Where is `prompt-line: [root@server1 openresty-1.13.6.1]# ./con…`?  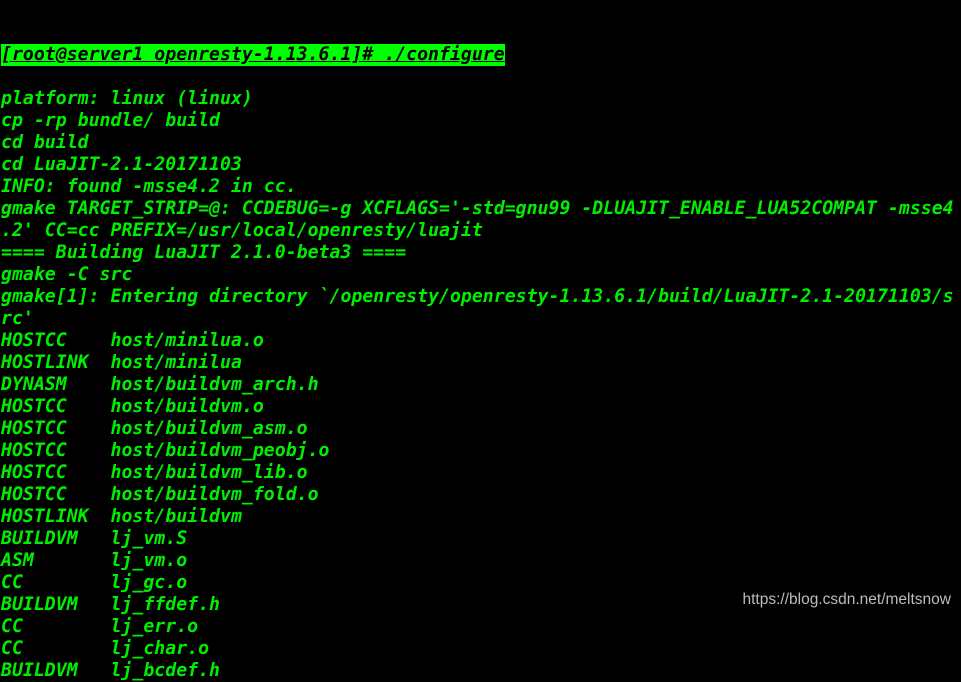 prompt-line: [root@server1 openresty-1.13.6.1]# ./con… is located at coordinates (477, 55).